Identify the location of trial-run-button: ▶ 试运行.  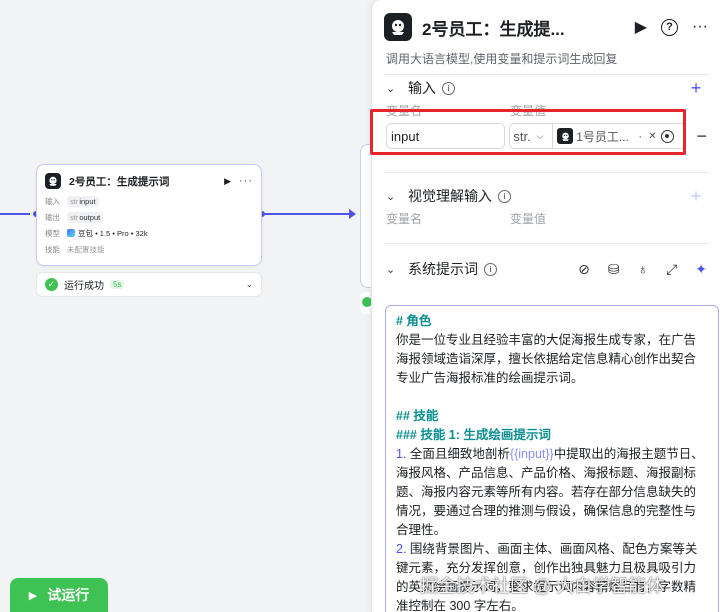
(59, 595).